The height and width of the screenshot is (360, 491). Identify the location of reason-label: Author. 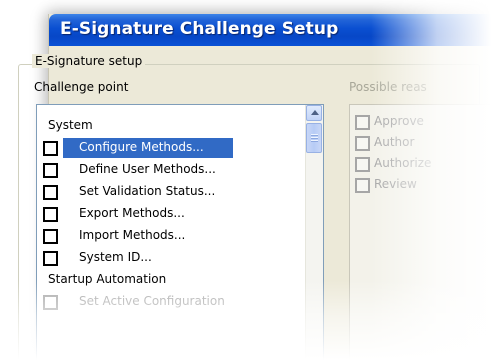
(394, 142).